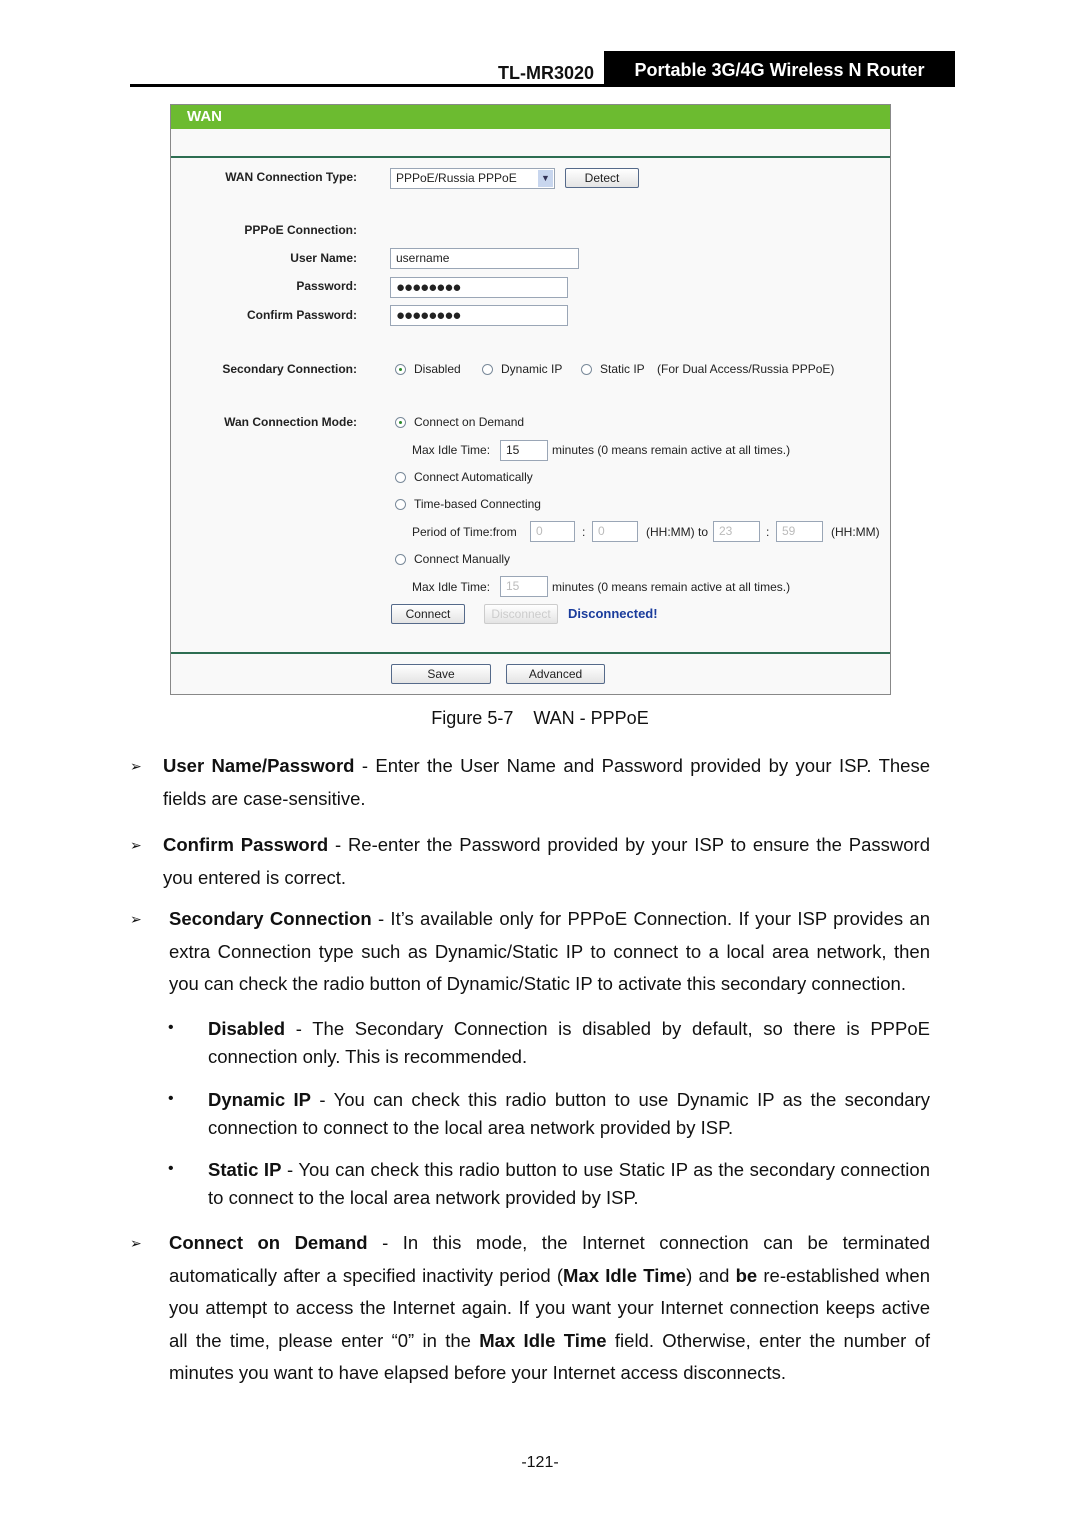  What do you see at coordinates (437, 369) in the screenshot?
I see `radio-disabled-label: Disabled` at bounding box center [437, 369].